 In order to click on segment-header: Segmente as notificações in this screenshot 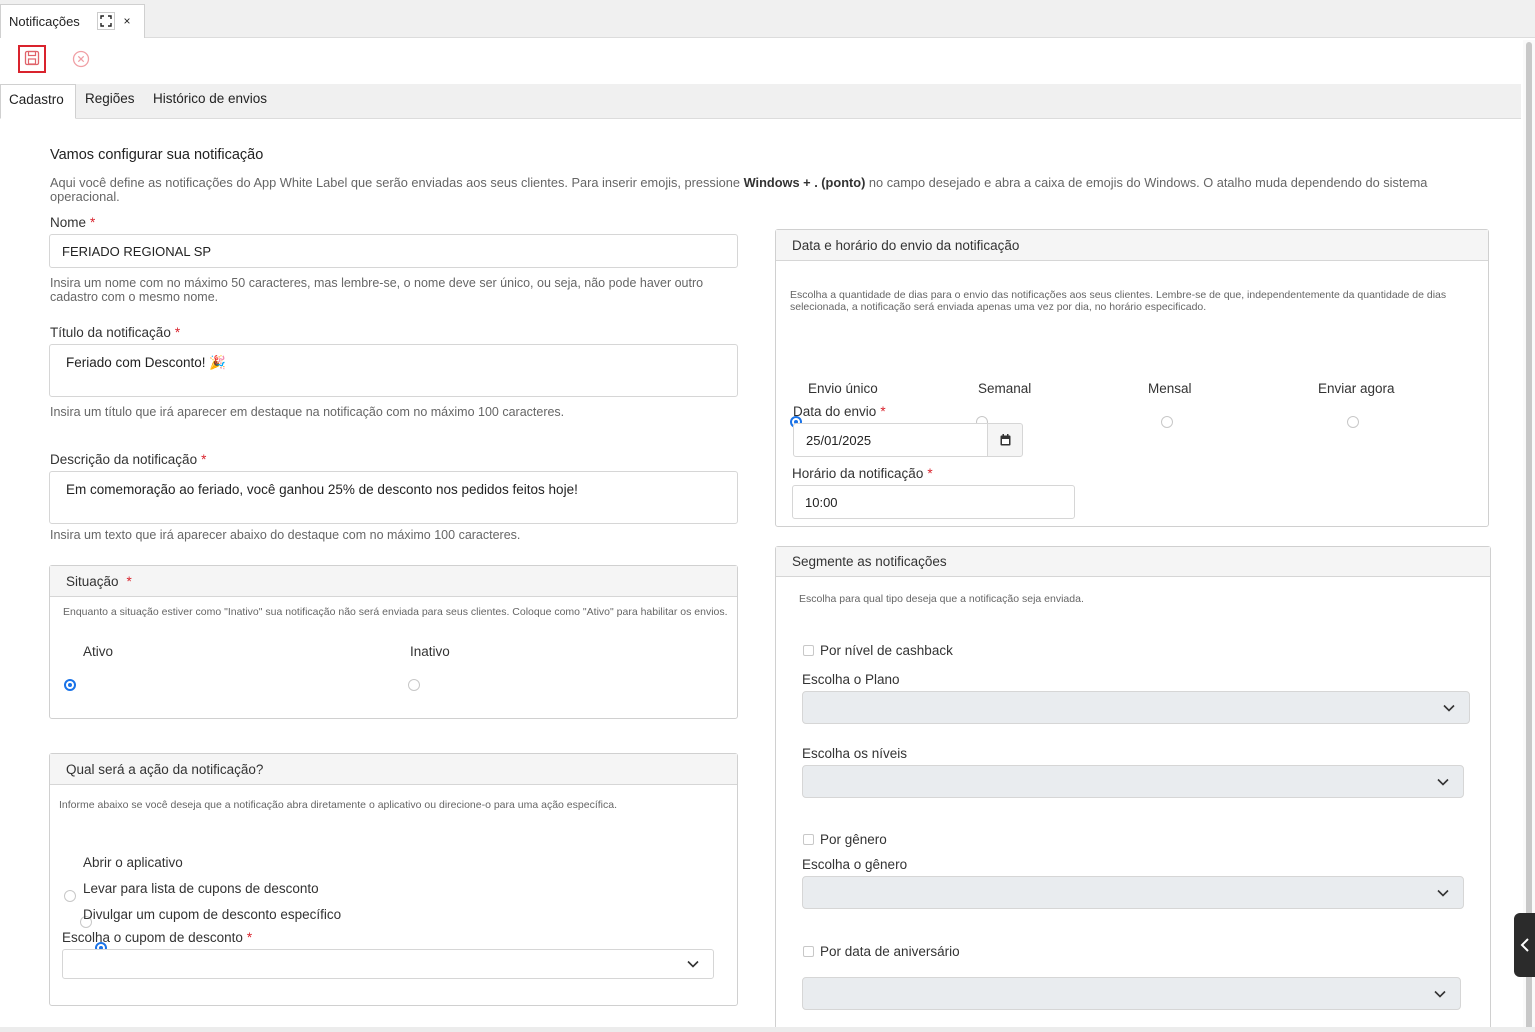, I will do `click(1133, 562)`.